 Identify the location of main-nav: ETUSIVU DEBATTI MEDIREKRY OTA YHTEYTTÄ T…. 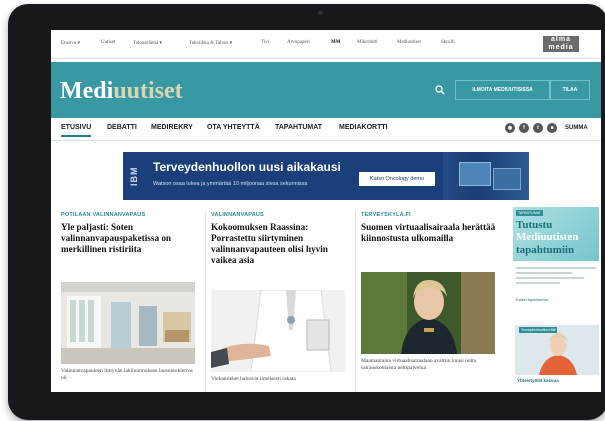
(326, 129).